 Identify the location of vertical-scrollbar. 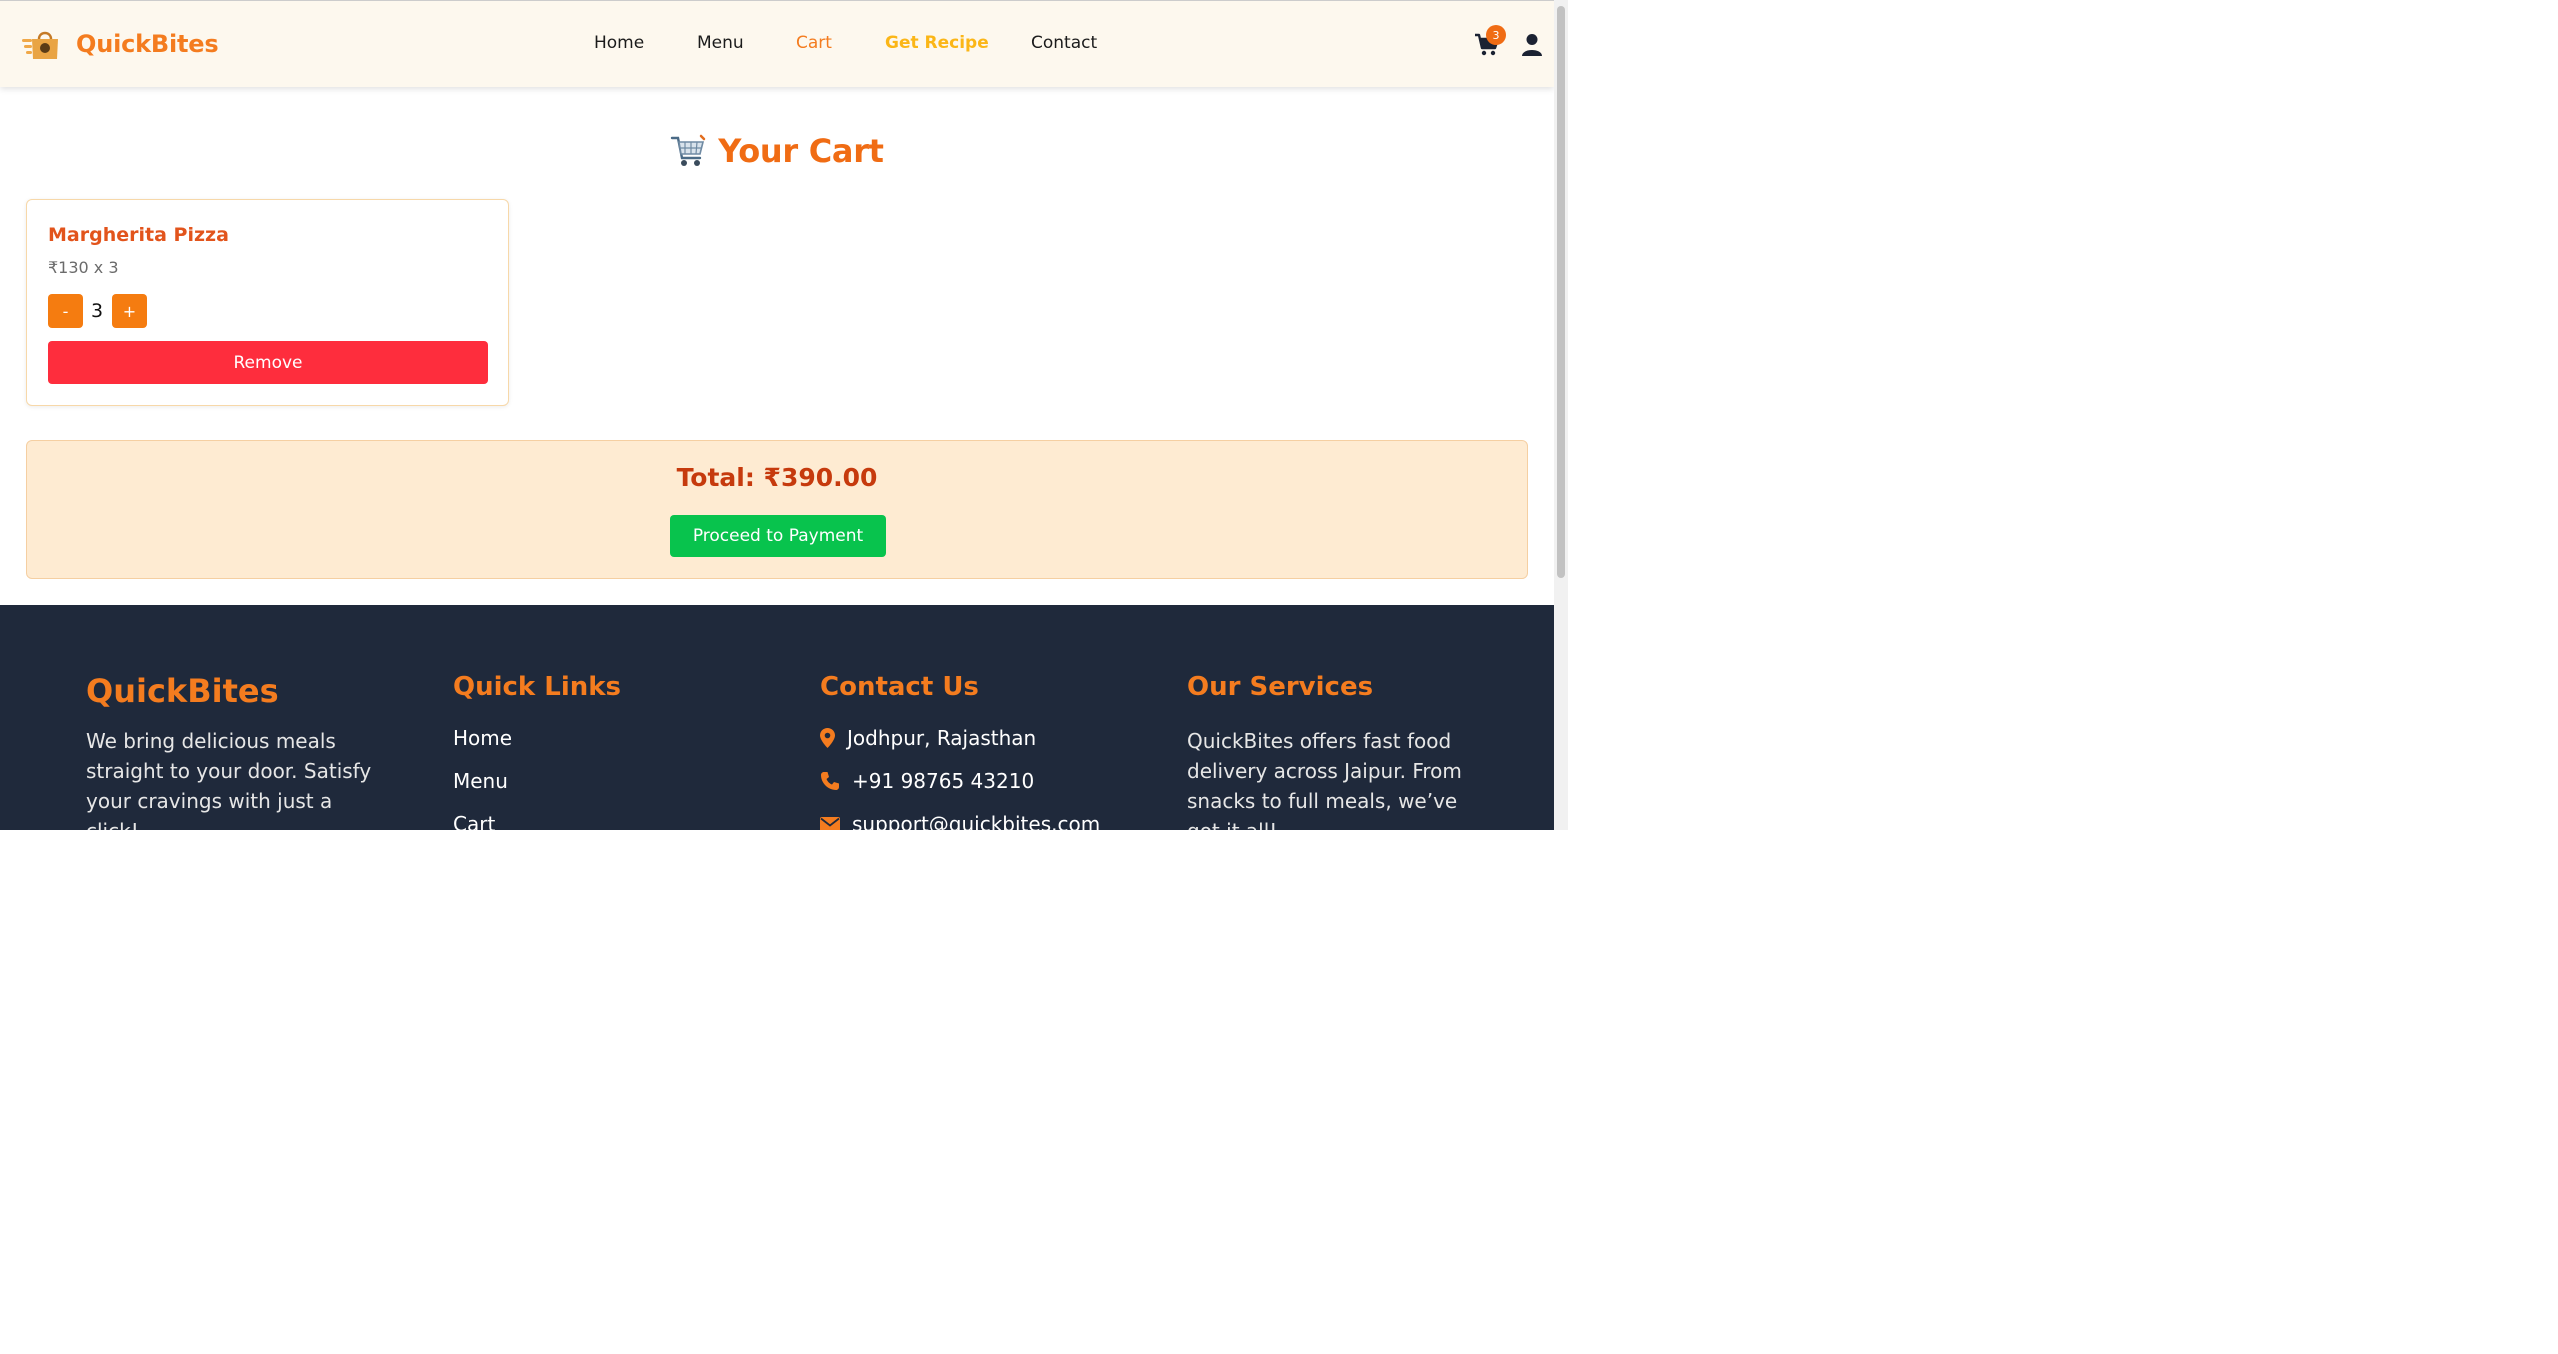
(1561, 415).